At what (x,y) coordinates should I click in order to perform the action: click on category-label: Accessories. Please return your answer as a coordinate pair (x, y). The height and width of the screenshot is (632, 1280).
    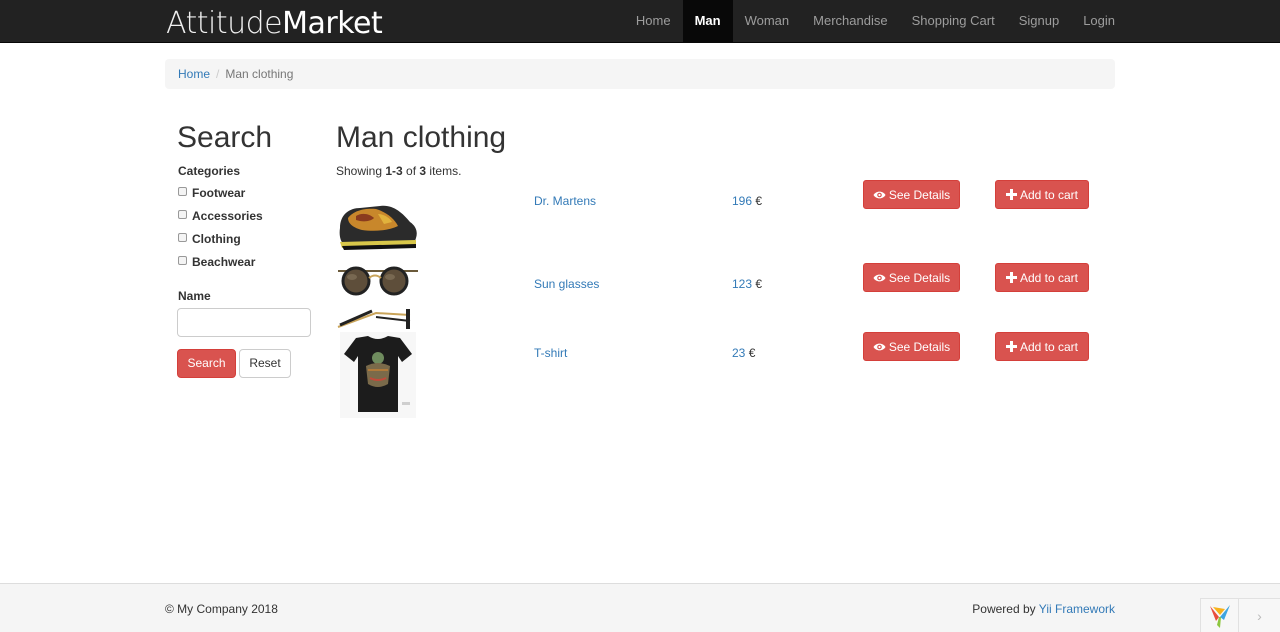
    Looking at the image, I should click on (227, 216).